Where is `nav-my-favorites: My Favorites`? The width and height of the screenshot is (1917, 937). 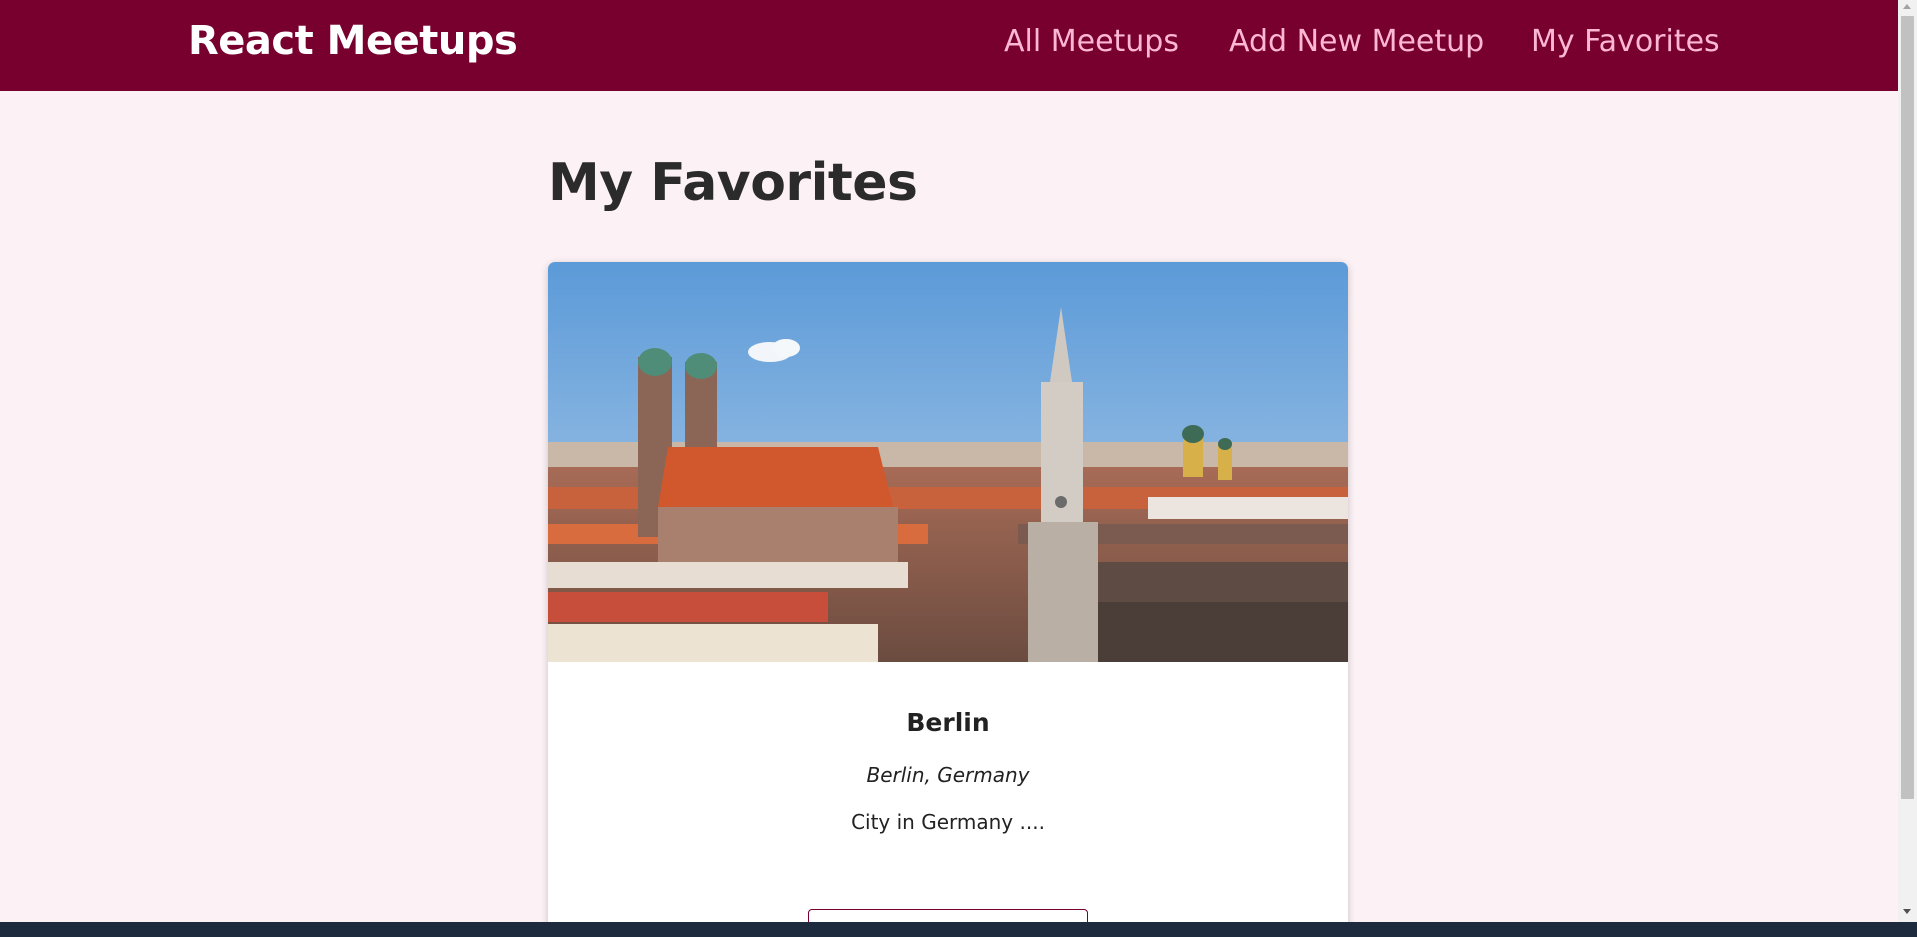 nav-my-favorites: My Favorites is located at coordinates (1625, 41).